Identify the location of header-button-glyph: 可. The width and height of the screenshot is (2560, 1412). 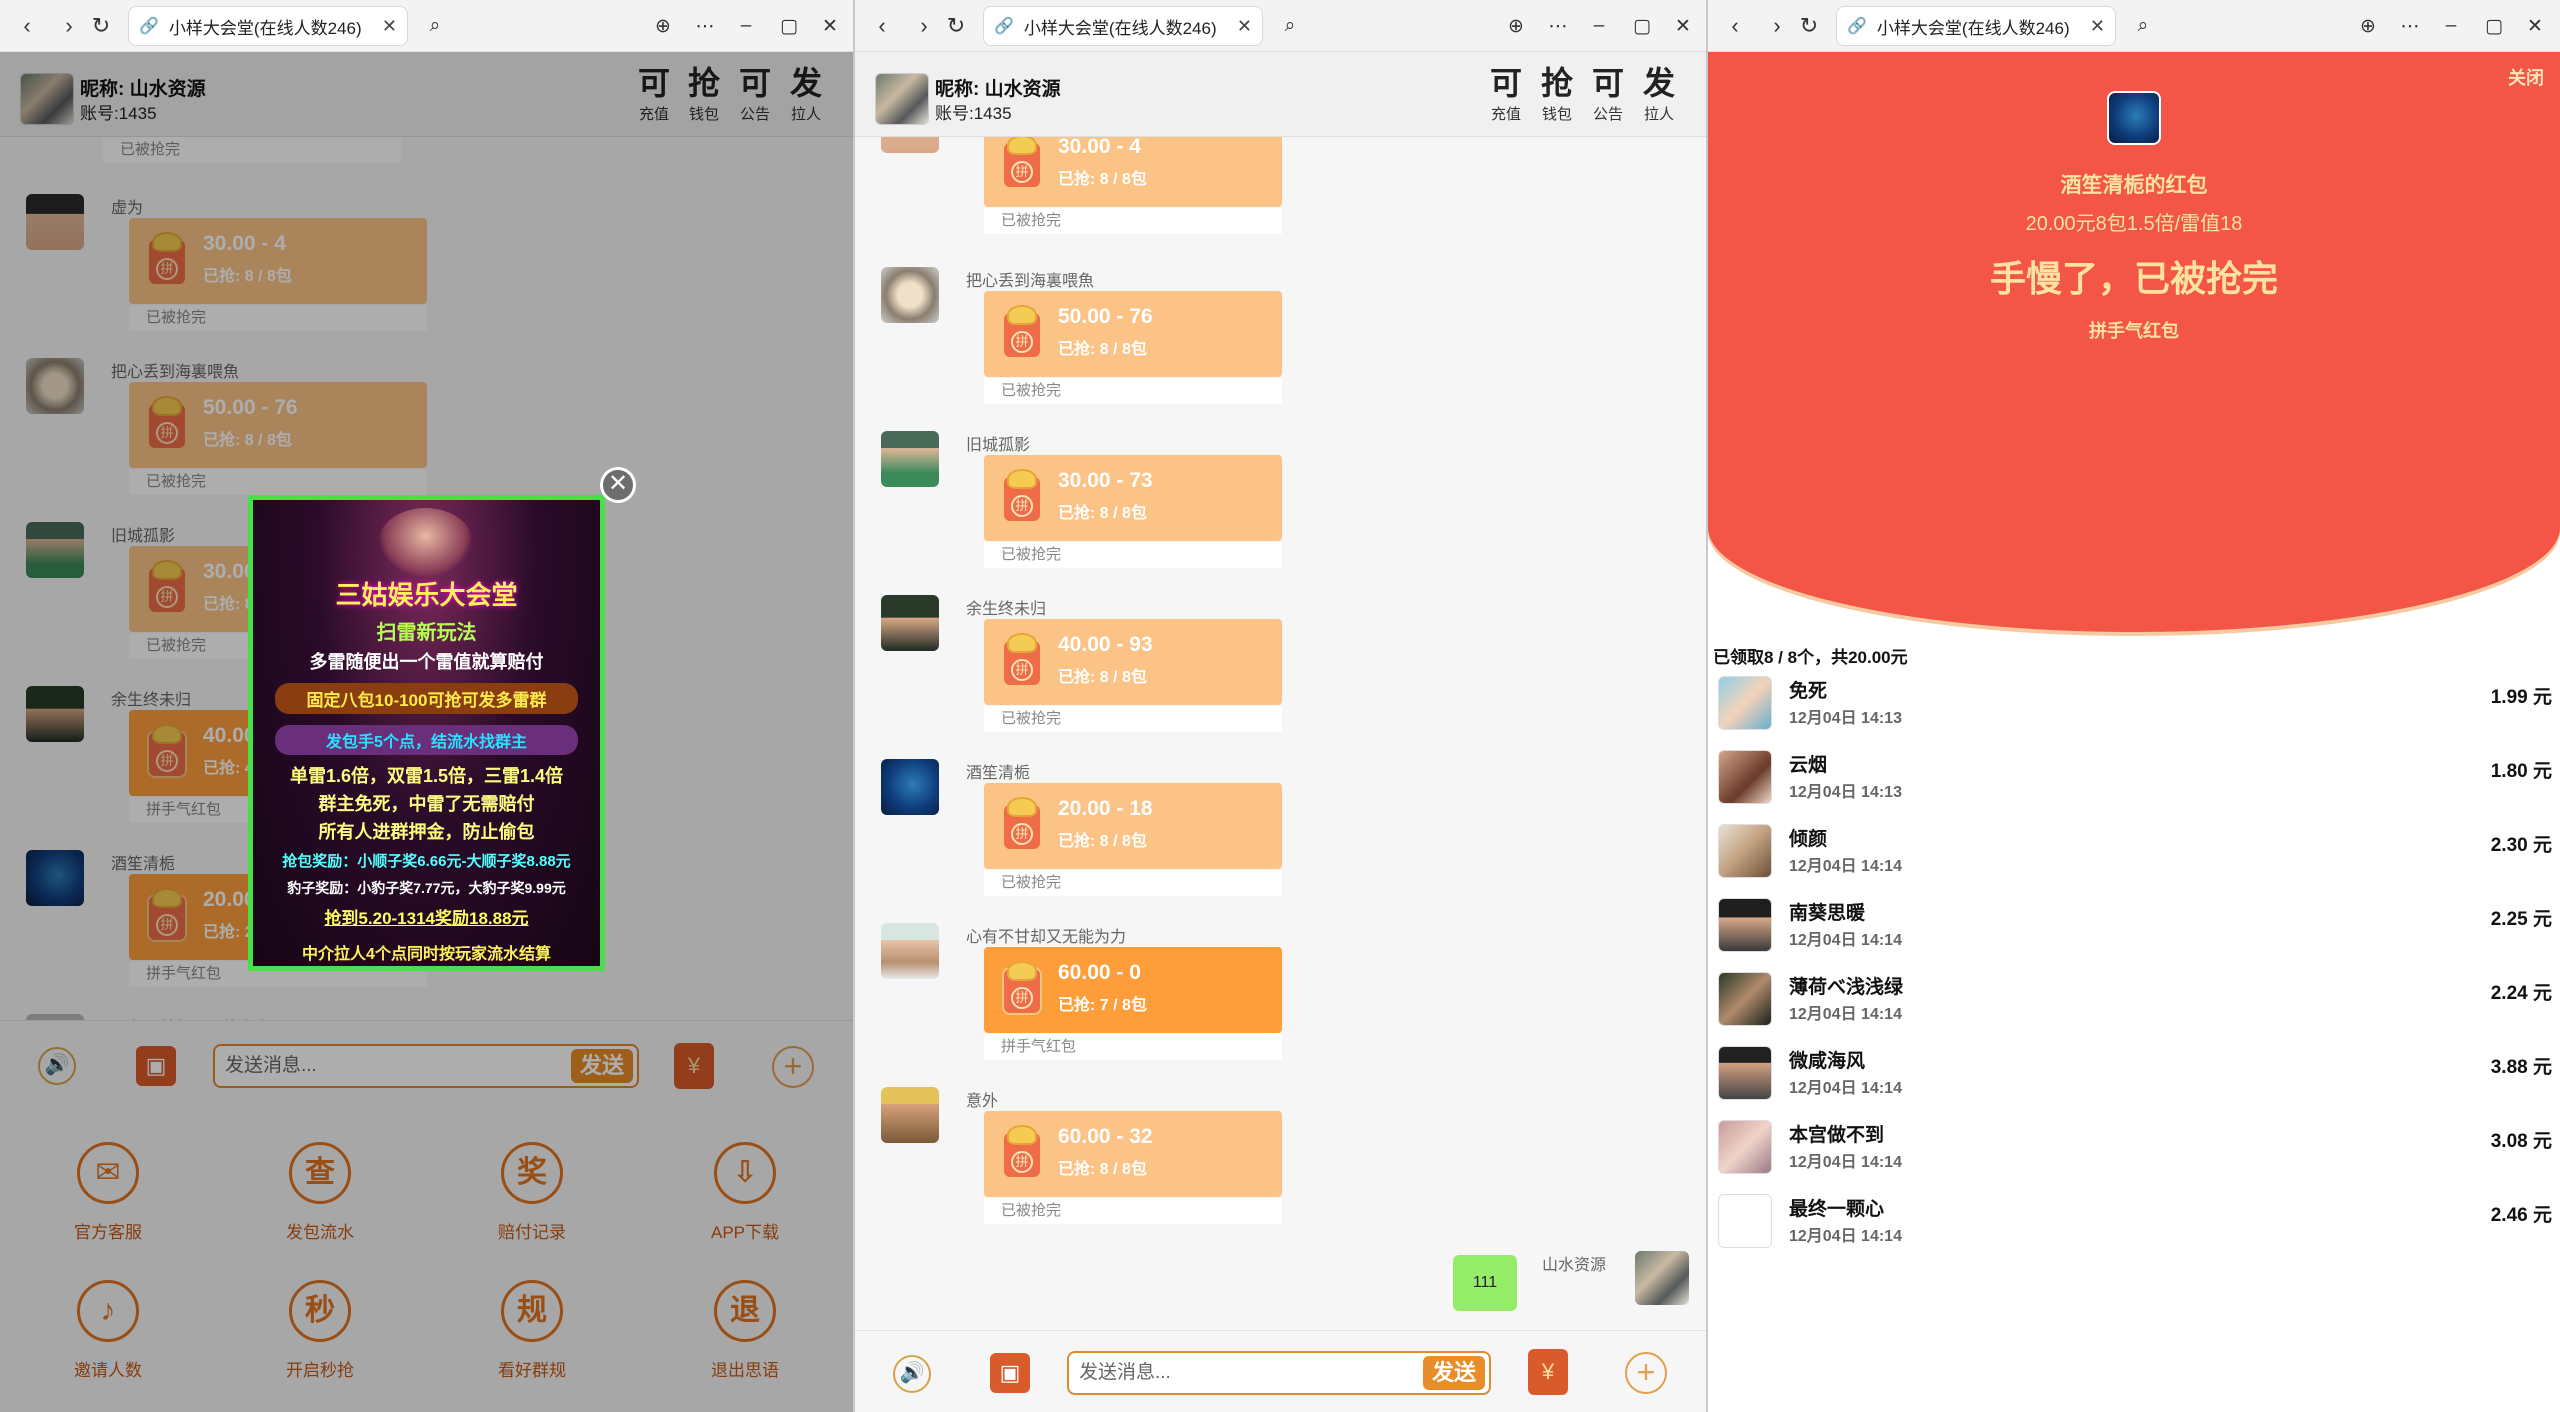
(1505, 83).